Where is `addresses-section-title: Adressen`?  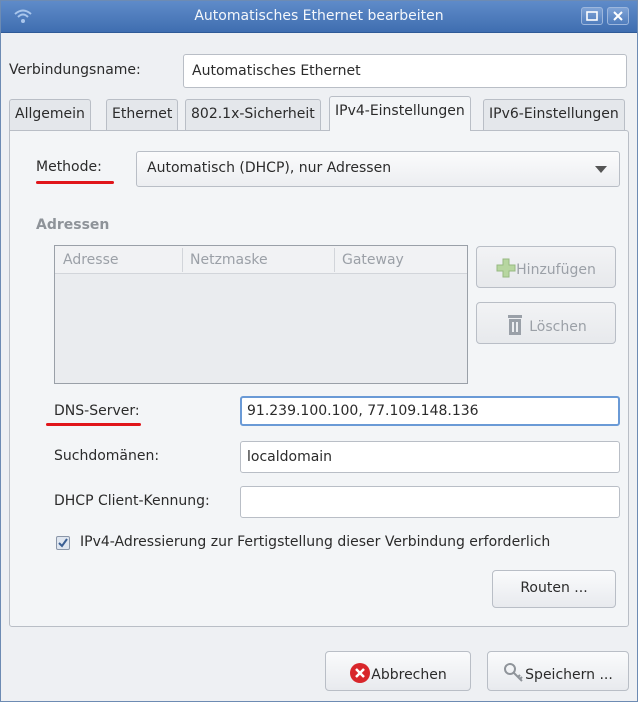 addresses-section-title: Adressen is located at coordinates (73, 225).